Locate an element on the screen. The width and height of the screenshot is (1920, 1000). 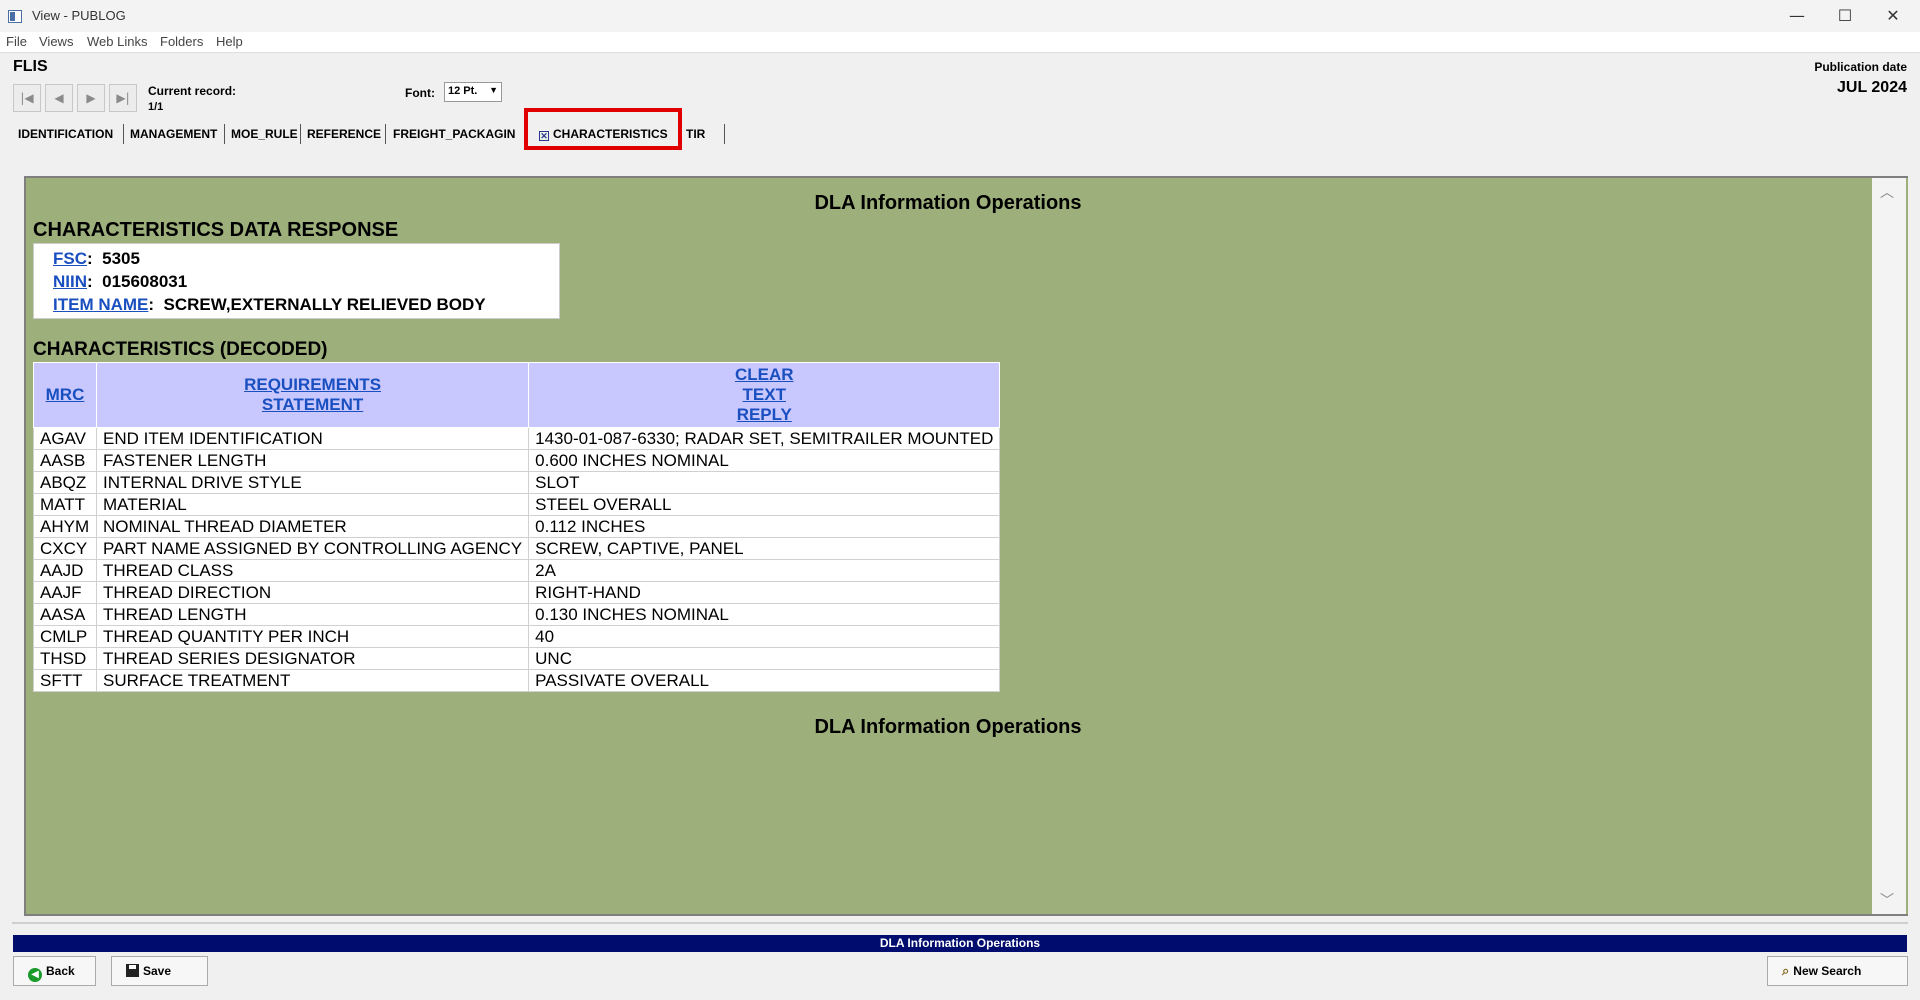
tab-tir: TIR is located at coordinates (695, 132).